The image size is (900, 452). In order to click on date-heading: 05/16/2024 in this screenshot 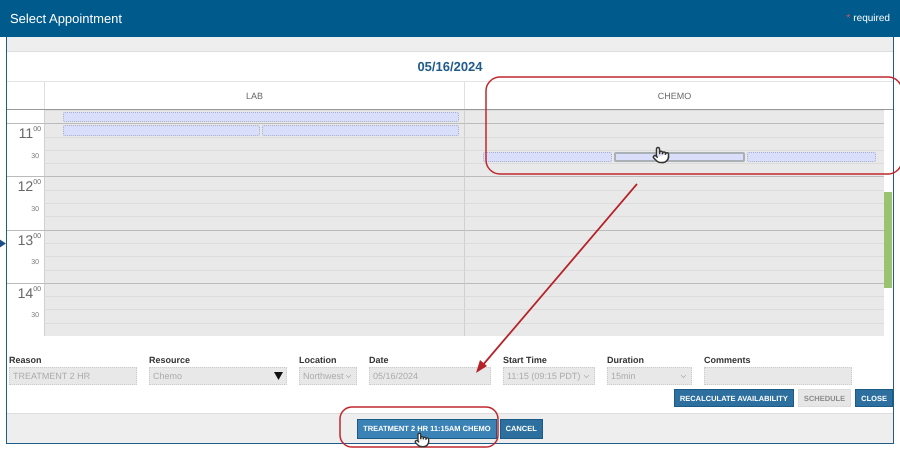, I will do `click(450, 66)`.